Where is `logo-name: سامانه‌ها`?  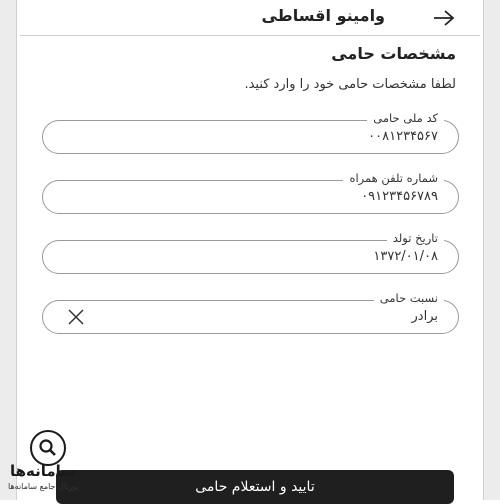 logo-name: سامانه‌ها is located at coordinates (43, 471).